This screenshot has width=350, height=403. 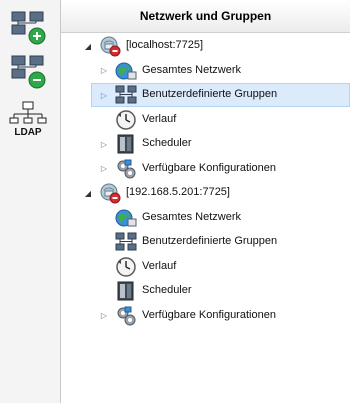 I want to click on tree-item: Gesamtes Netzwerk, so click(x=205, y=218).